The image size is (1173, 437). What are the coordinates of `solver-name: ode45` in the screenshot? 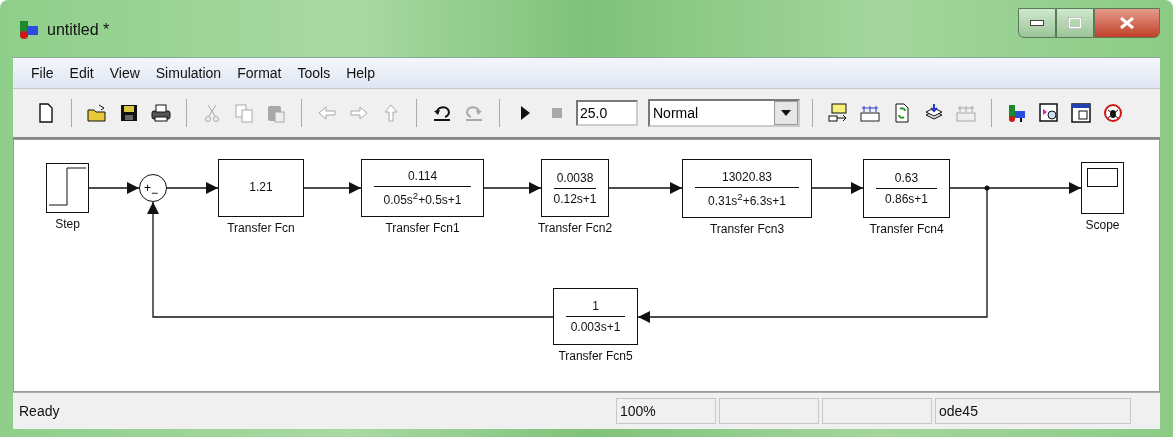 It's located at (1033, 411).